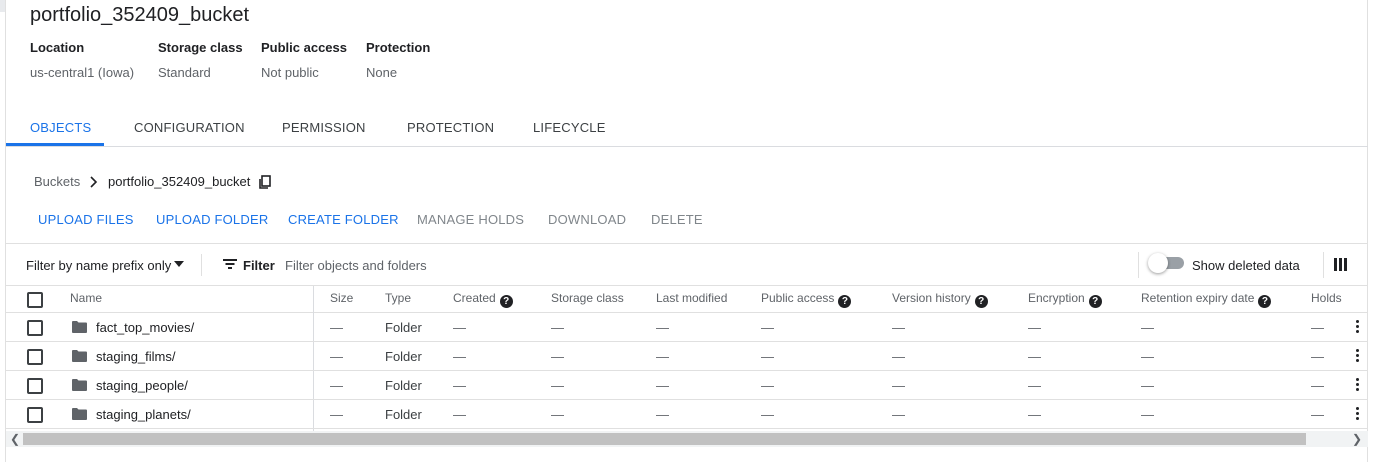  Describe the element at coordinates (687, 385) in the screenshot. I see `table-row: staging_people/ — Folder — — — — — — — —` at that location.